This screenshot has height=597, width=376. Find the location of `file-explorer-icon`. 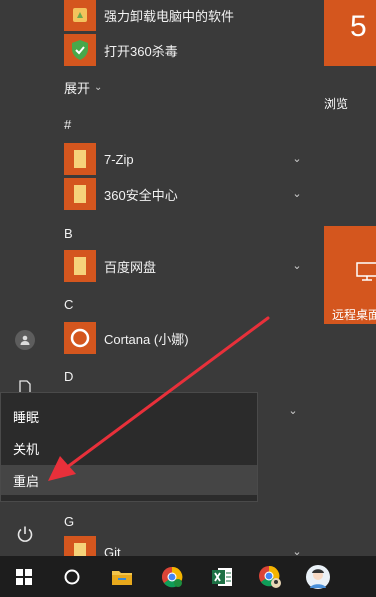

file-explorer-icon is located at coordinates (122, 576).